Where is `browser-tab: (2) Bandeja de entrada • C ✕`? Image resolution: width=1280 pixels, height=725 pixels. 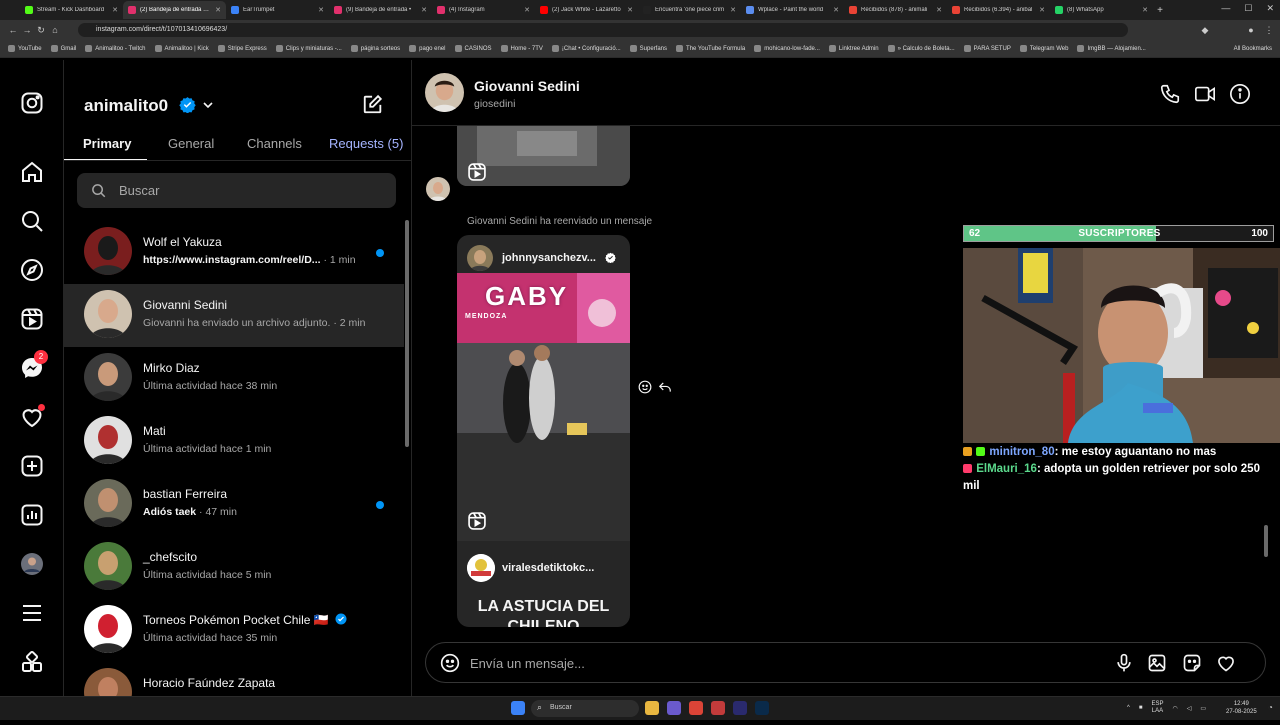
browser-tab: (2) Bandeja de entrada • C ✕ is located at coordinates (174, 10).